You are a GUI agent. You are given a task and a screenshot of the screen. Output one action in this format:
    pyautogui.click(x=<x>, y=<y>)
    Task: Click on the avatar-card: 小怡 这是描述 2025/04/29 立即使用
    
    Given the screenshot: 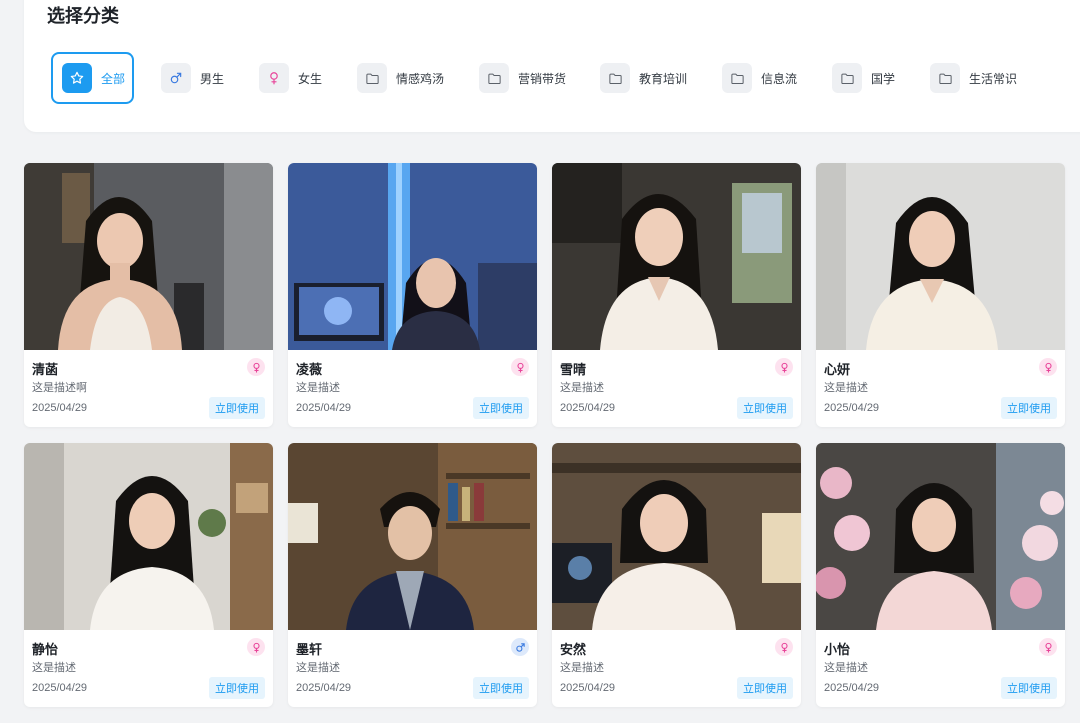 What is the action you would take?
    pyautogui.click(x=940, y=575)
    